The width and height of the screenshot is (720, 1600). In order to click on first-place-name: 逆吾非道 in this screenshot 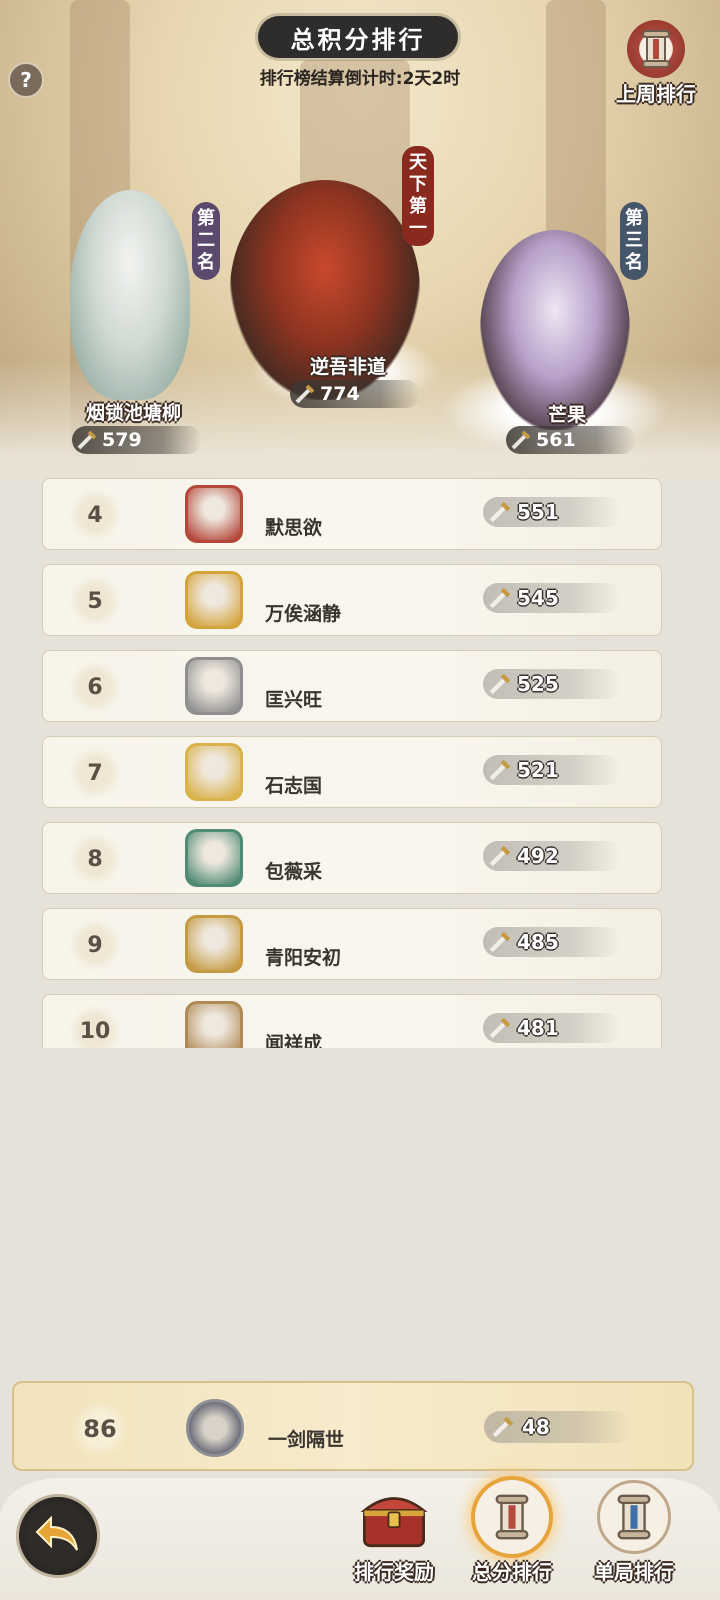, I will do `click(348, 367)`.